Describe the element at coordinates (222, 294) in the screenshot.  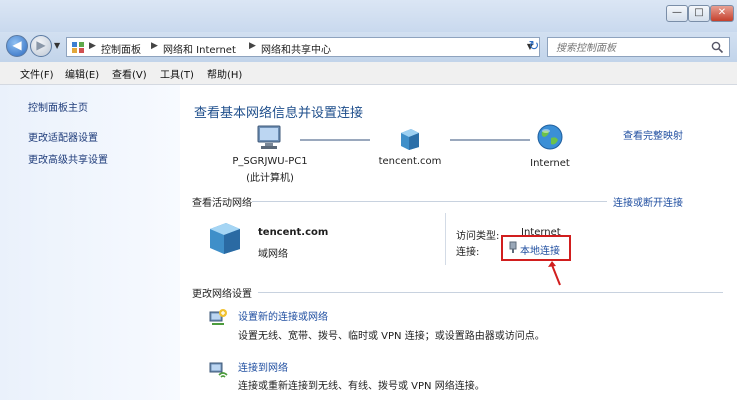
I see `change-settings-heading: 更改网络设置` at that location.